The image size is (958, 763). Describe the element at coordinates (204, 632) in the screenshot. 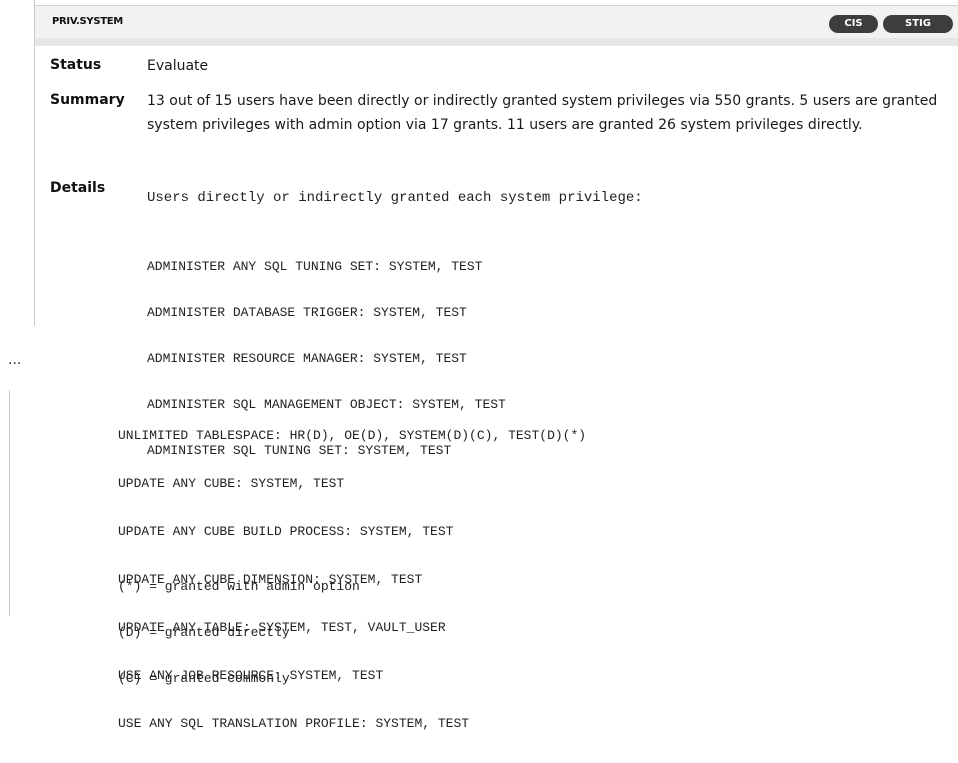

I see `legend-line: (D) = granted directly` at that location.